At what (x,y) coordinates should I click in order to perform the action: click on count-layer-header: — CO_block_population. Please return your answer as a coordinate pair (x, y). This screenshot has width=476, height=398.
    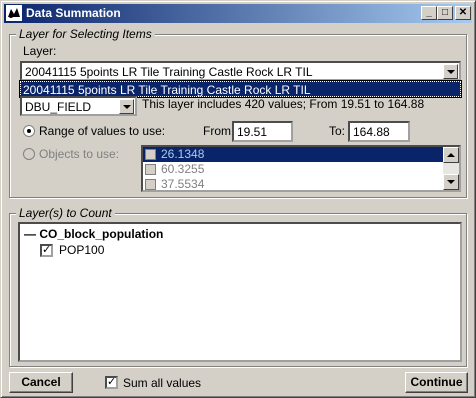
    Looking at the image, I should click on (93, 234).